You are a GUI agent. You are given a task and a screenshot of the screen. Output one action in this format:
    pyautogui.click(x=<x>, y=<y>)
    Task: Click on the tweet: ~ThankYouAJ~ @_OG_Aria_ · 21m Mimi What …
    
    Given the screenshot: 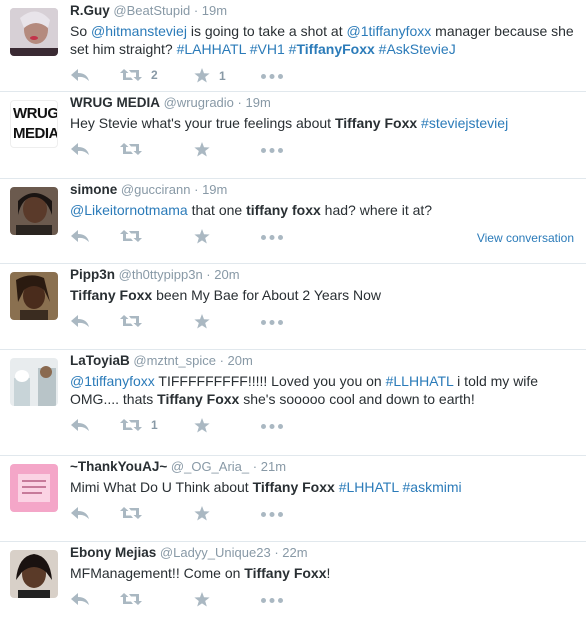 What is the action you would take?
    pyautogui.click(x=293, y=499)
    